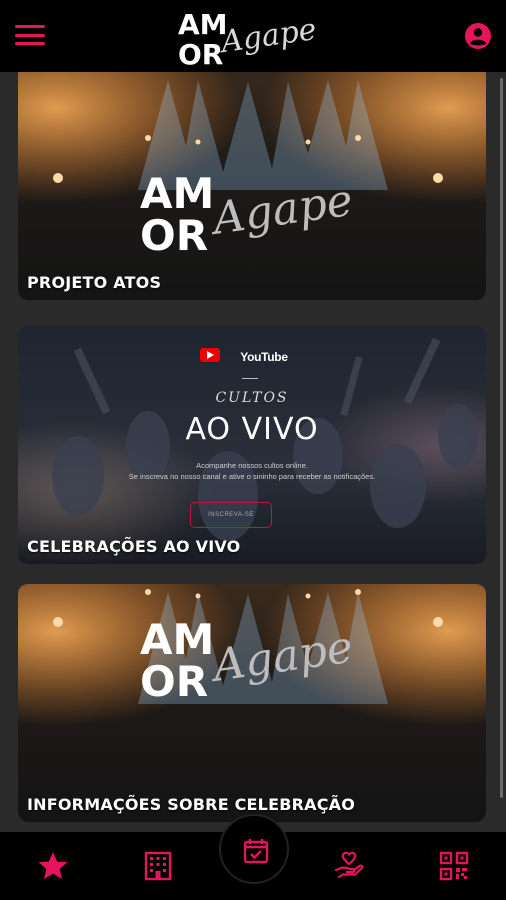  I want to click on calendar-nav-button, so click(254, 849).